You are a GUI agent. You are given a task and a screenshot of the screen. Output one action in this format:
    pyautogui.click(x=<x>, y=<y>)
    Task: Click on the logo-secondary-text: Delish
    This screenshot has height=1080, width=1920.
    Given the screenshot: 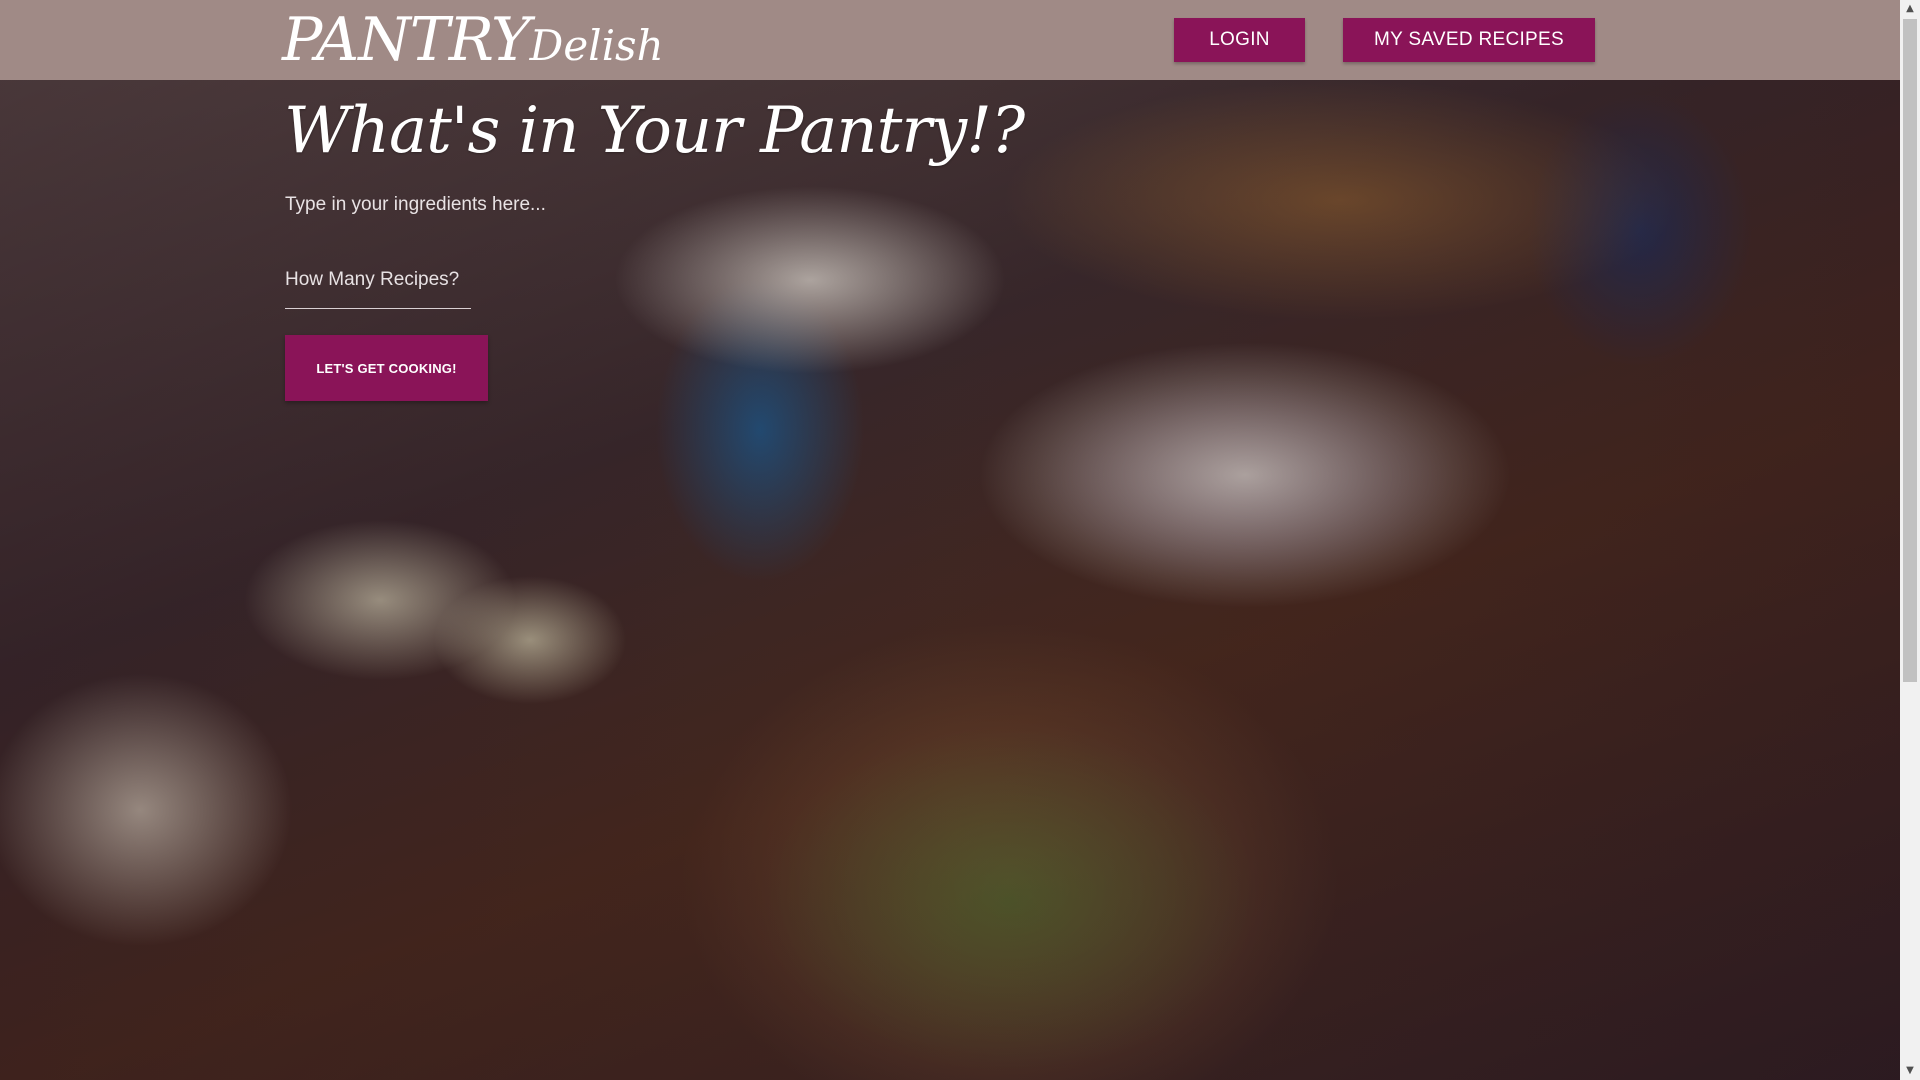 What is the action you would take?
    pyautogui.click(x=596, y=45)
    